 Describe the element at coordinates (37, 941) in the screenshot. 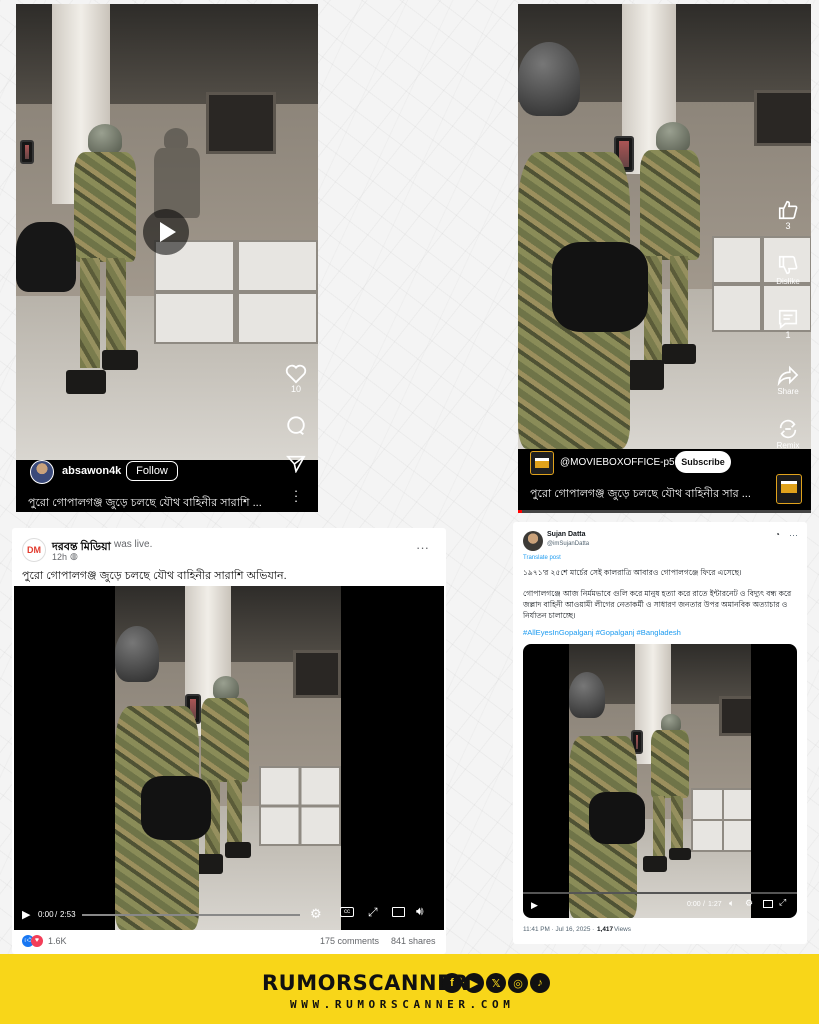

I see `love-reaction-icon: ♥` at that location.